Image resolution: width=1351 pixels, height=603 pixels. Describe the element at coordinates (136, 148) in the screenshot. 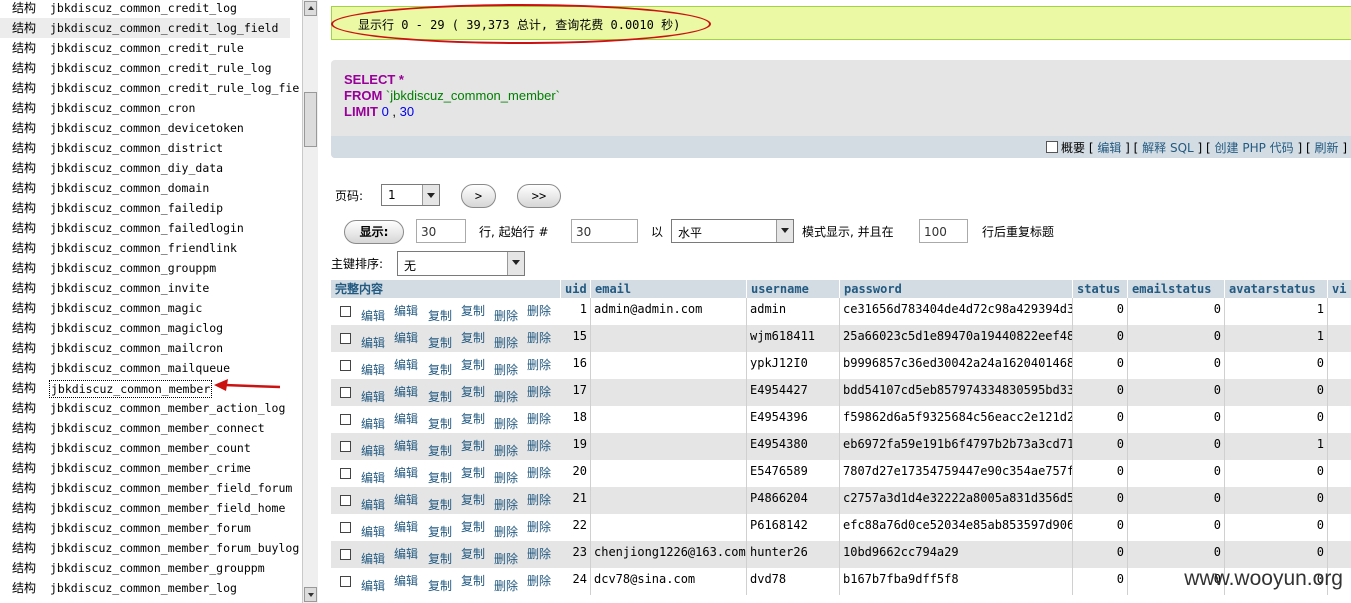

I see `table-name-link: jbkdiscuz_common_district` at that location.